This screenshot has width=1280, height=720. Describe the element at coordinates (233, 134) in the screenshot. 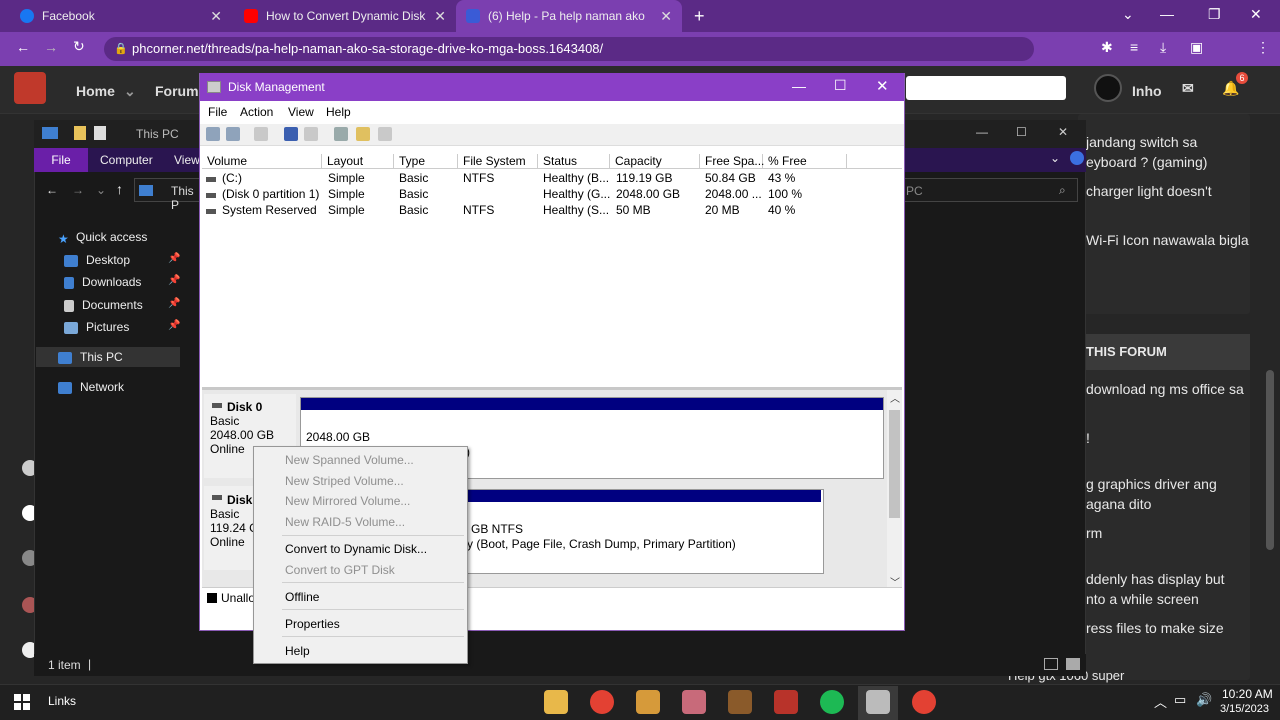

I see `forward-icon` at that location.